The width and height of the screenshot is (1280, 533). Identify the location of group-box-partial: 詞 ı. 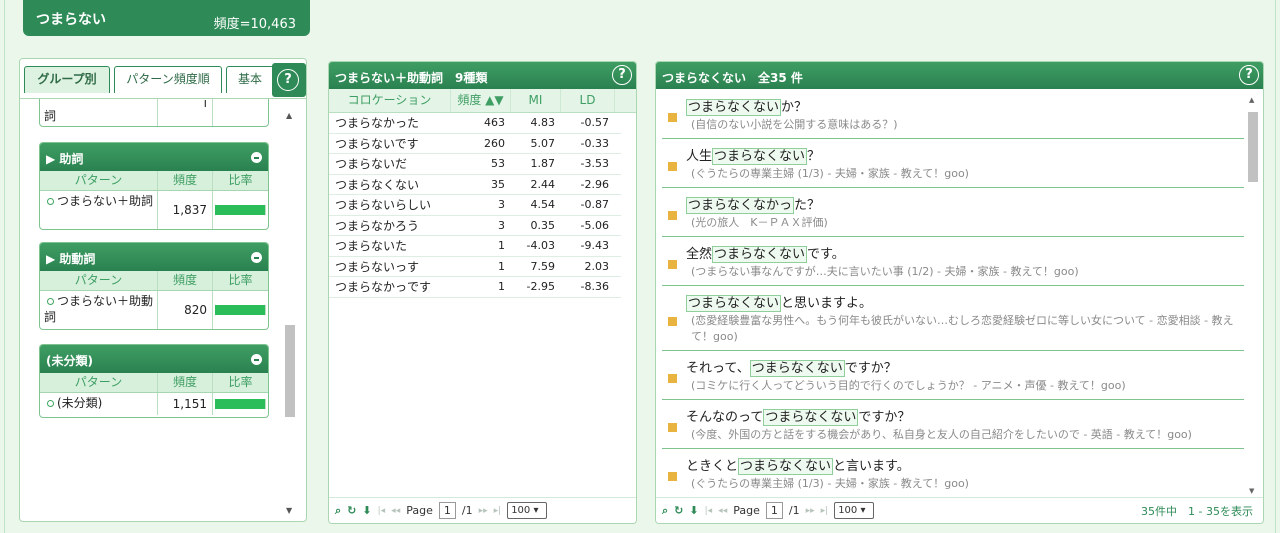
(154, 113).